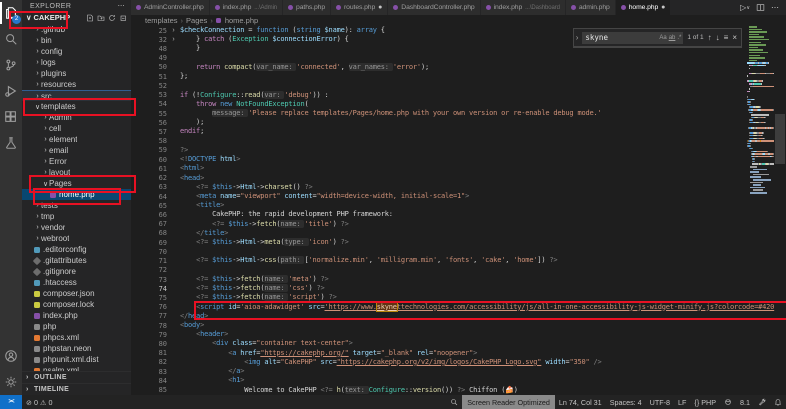 The width and height of the screenshot is (786, 409). What do you see at coordinates (458, 95) in the screenshot?
I see `code-line-53: 53 if (!Configure::read(var: 'debug')) :` at bounding box center [458, 95].